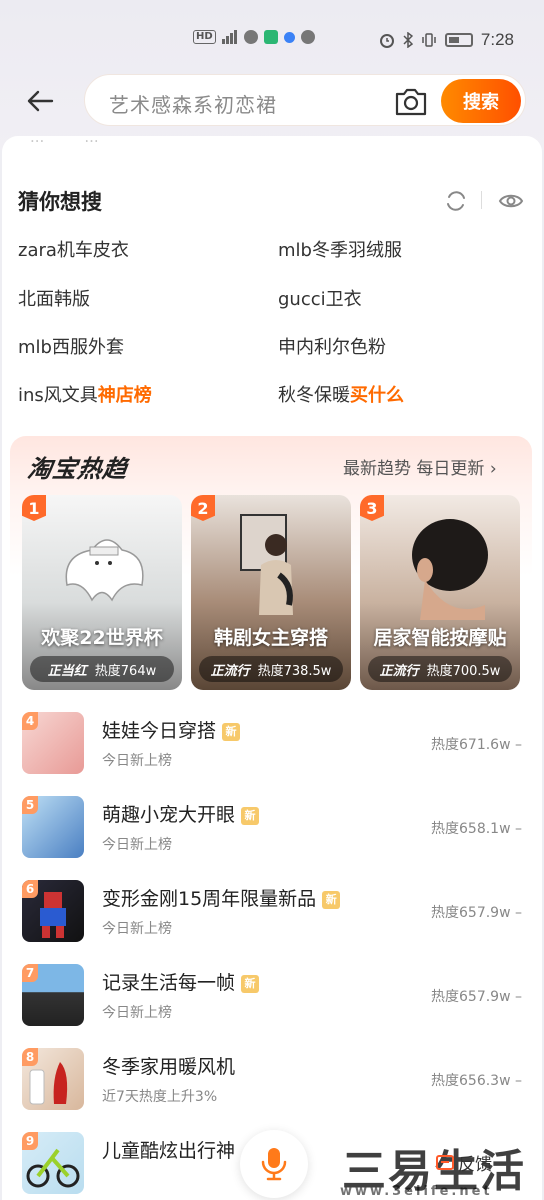 The image size is (544, 1200). What do you see at coordinates (73, 249) in the screenshot?
I see `guess-item: zara机车皮衣` at bounding box center [73, 249].